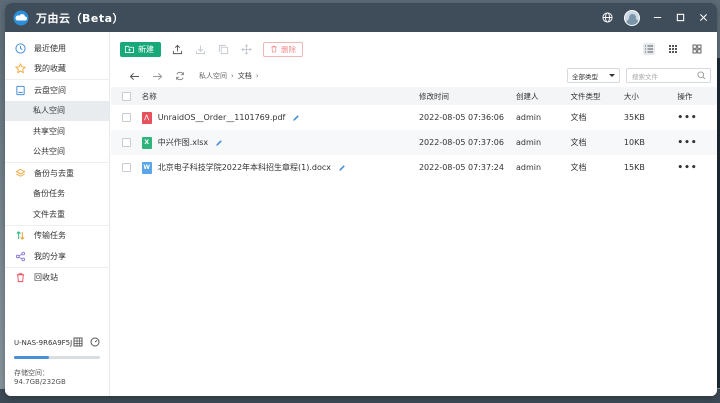 Image resolution: width=720 pixels, height=403 pixels. What do you see at coordinates (49, 152) in the screenshot?
I see `sidebar-item-label: 公共空间` at bounding box center [49, 152].